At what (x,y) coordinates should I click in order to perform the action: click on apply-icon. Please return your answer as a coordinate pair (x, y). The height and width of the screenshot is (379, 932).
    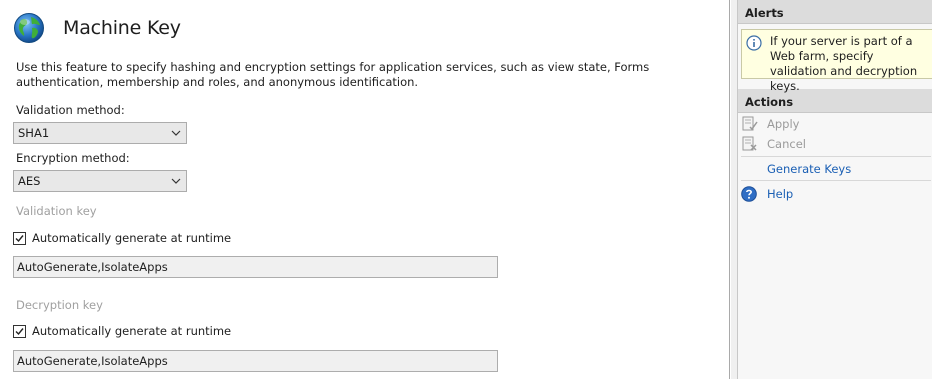
    Looking at the image, I should click on (750, 123).